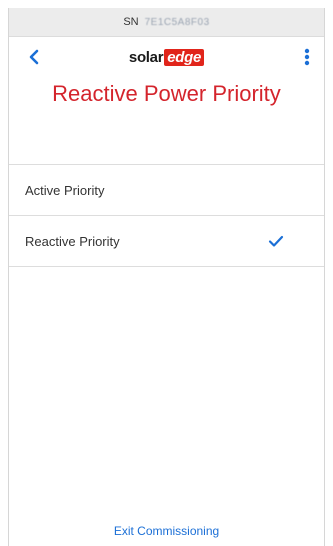  Describe the element at coordinates (166, 241) in the screenshot. I see `option-reactive-priority: Reactive Priority` at that location.